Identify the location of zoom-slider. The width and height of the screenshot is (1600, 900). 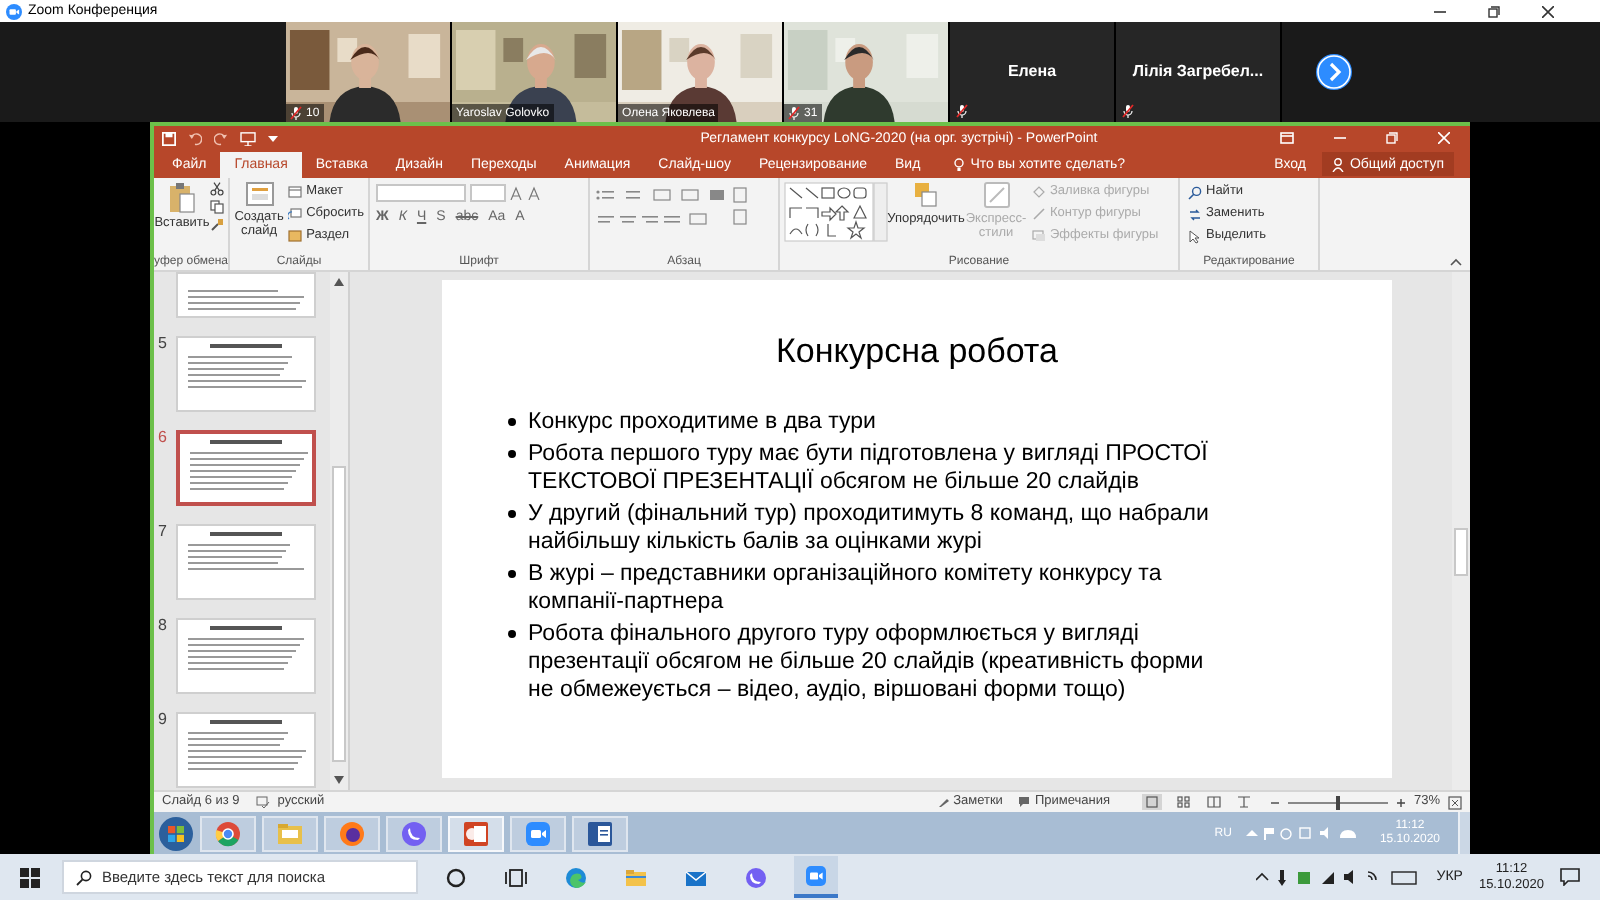
(1337, 802).